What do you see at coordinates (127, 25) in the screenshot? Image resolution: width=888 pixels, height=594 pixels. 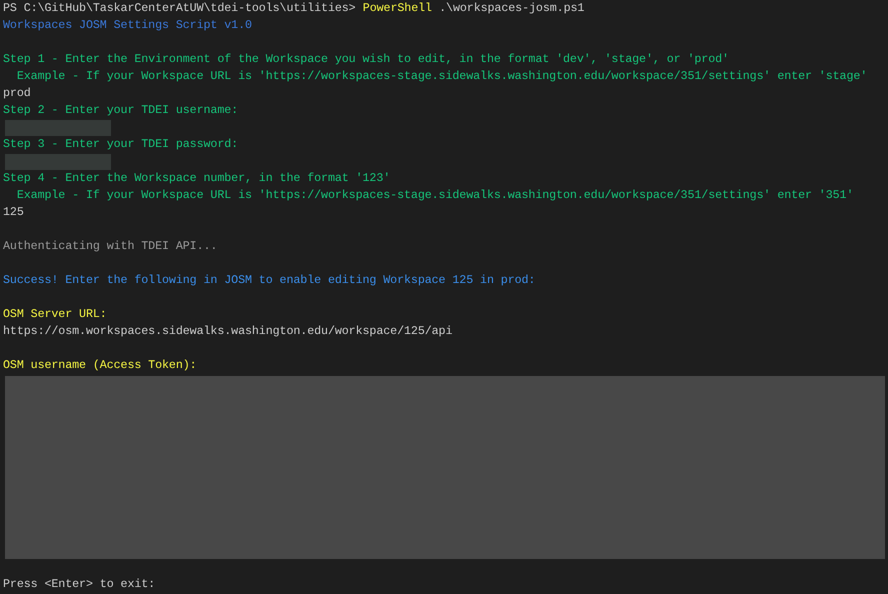 I see `terminal-line: Workspaces JOSM Settings Script v1.0` at bounding box center [127, 25].